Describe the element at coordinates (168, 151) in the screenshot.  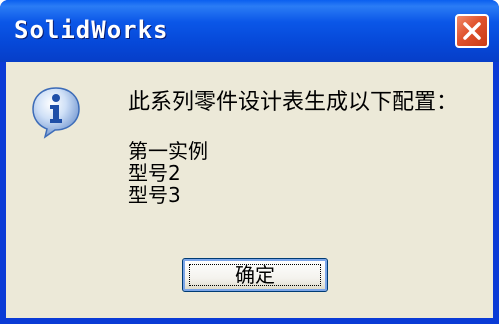
I see `configuration-item: 第一实例` at that location.